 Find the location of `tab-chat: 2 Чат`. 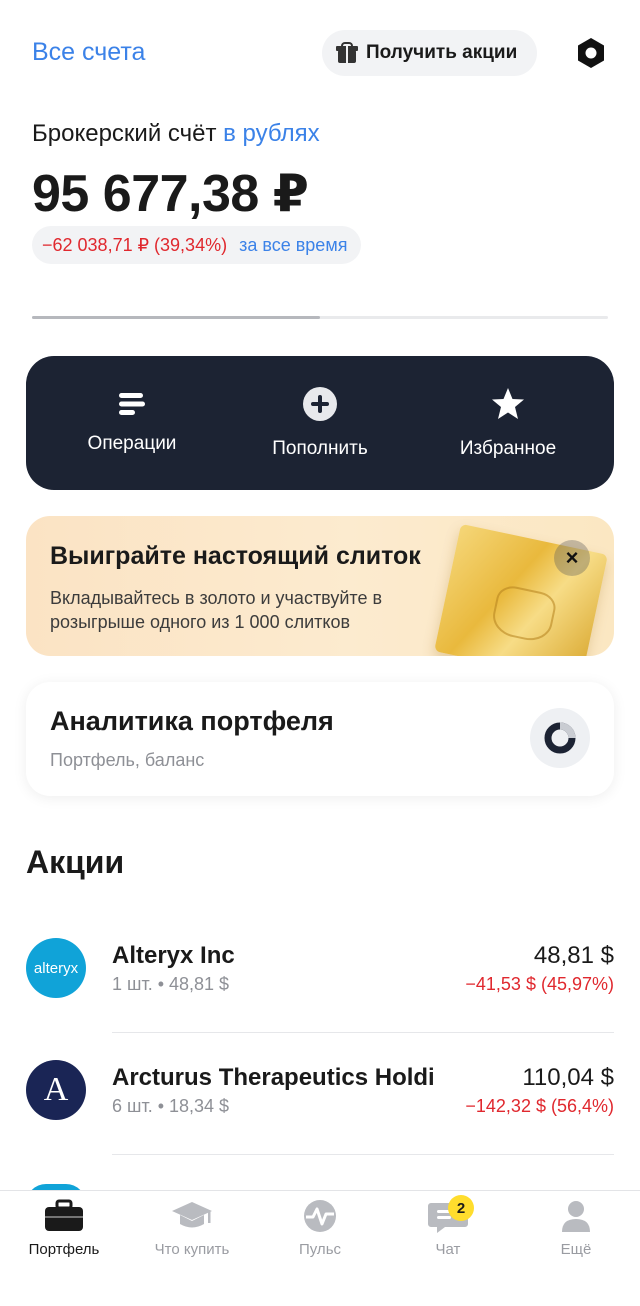

tab-chat: 2 Чат is located at coordinates (448, 1226).